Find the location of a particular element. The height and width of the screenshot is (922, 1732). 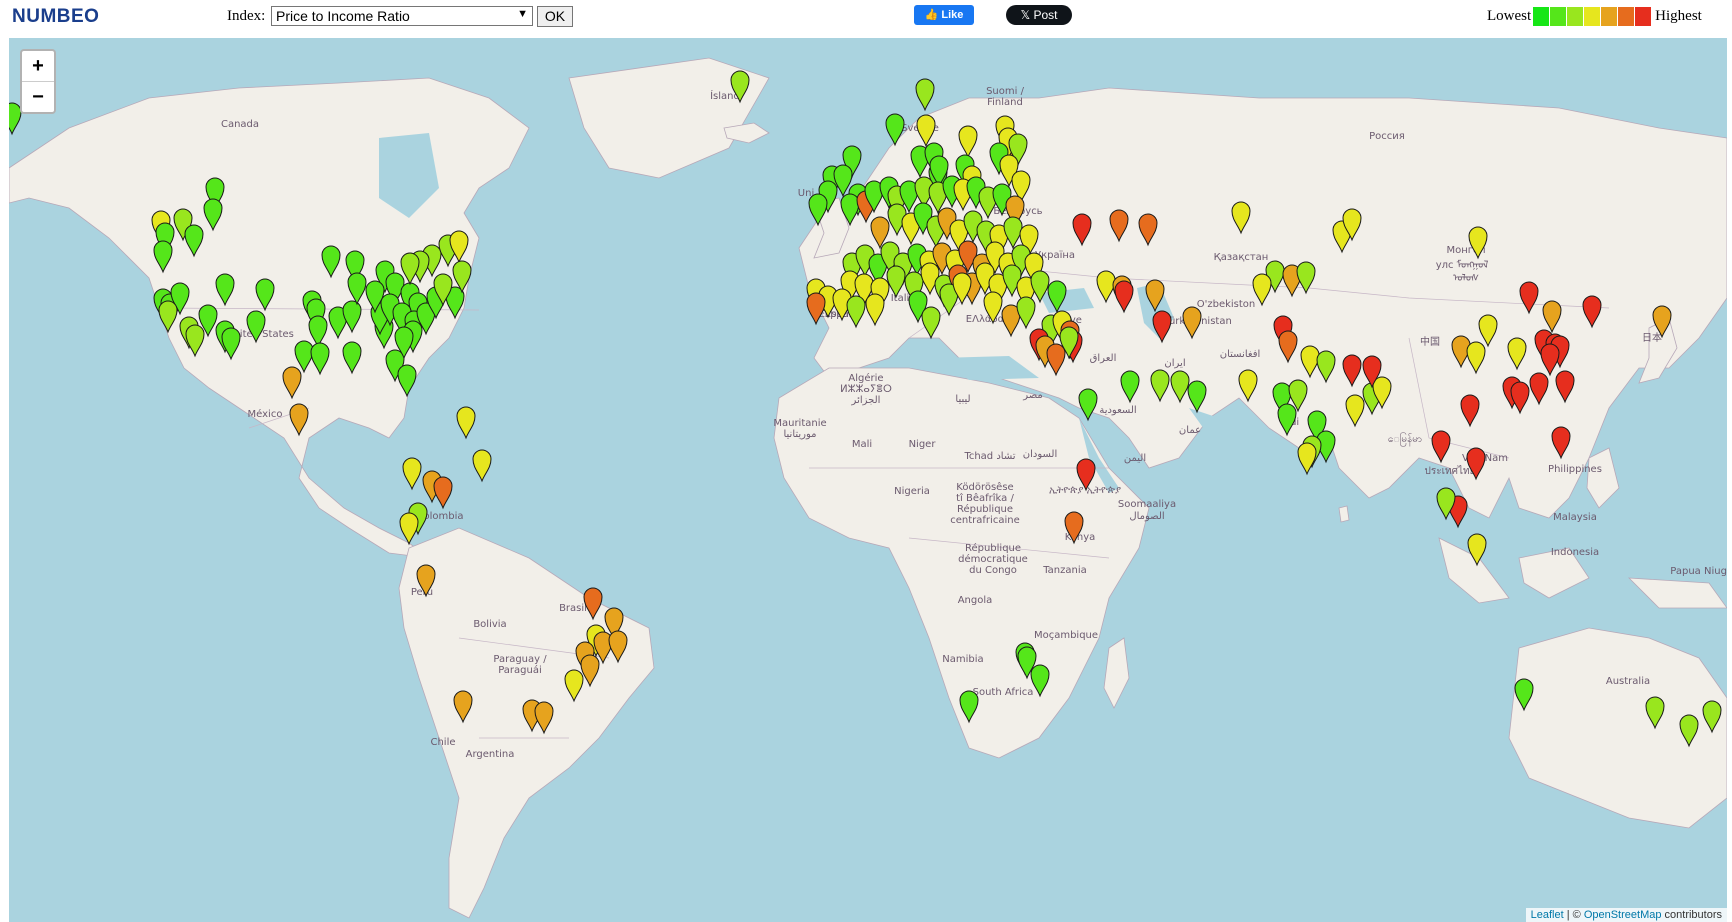

map-label: Philippines is located at coordinates (1575, 469).